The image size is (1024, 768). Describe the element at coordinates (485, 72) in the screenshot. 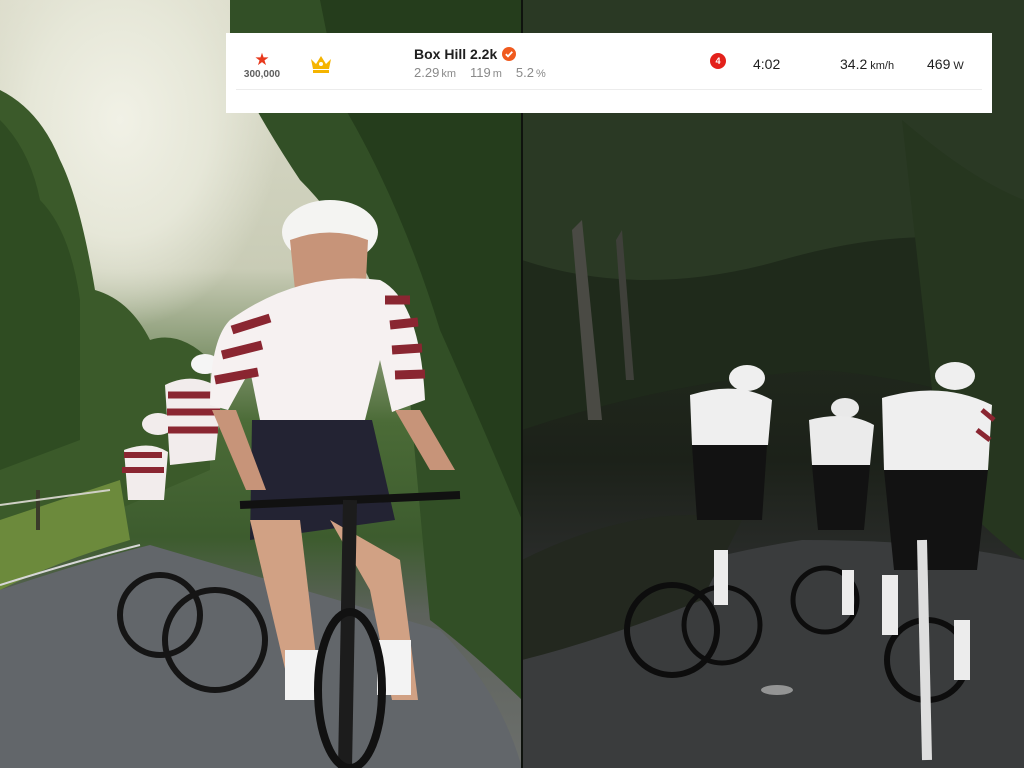

I see `segment-elevation: 119 m` at that location.